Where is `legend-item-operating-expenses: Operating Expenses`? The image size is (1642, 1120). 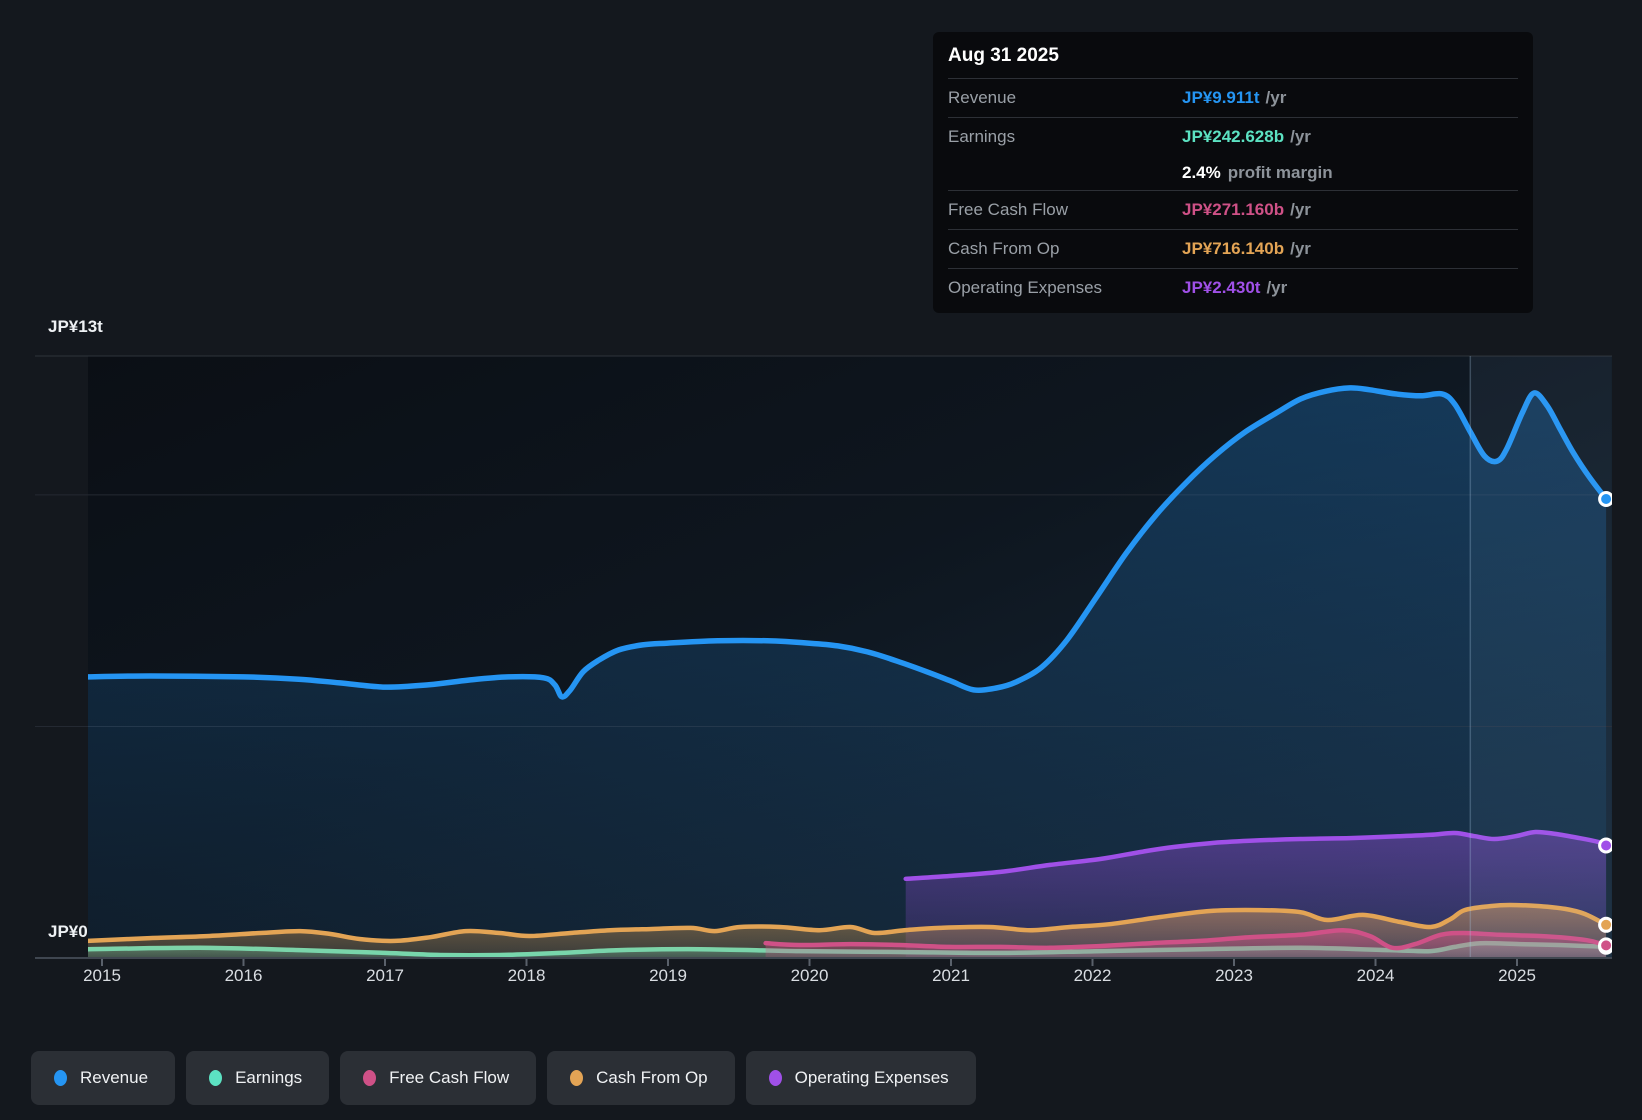
legend-item-operating-expenses: Operating Expenses is located at coordinates (860, 1078).